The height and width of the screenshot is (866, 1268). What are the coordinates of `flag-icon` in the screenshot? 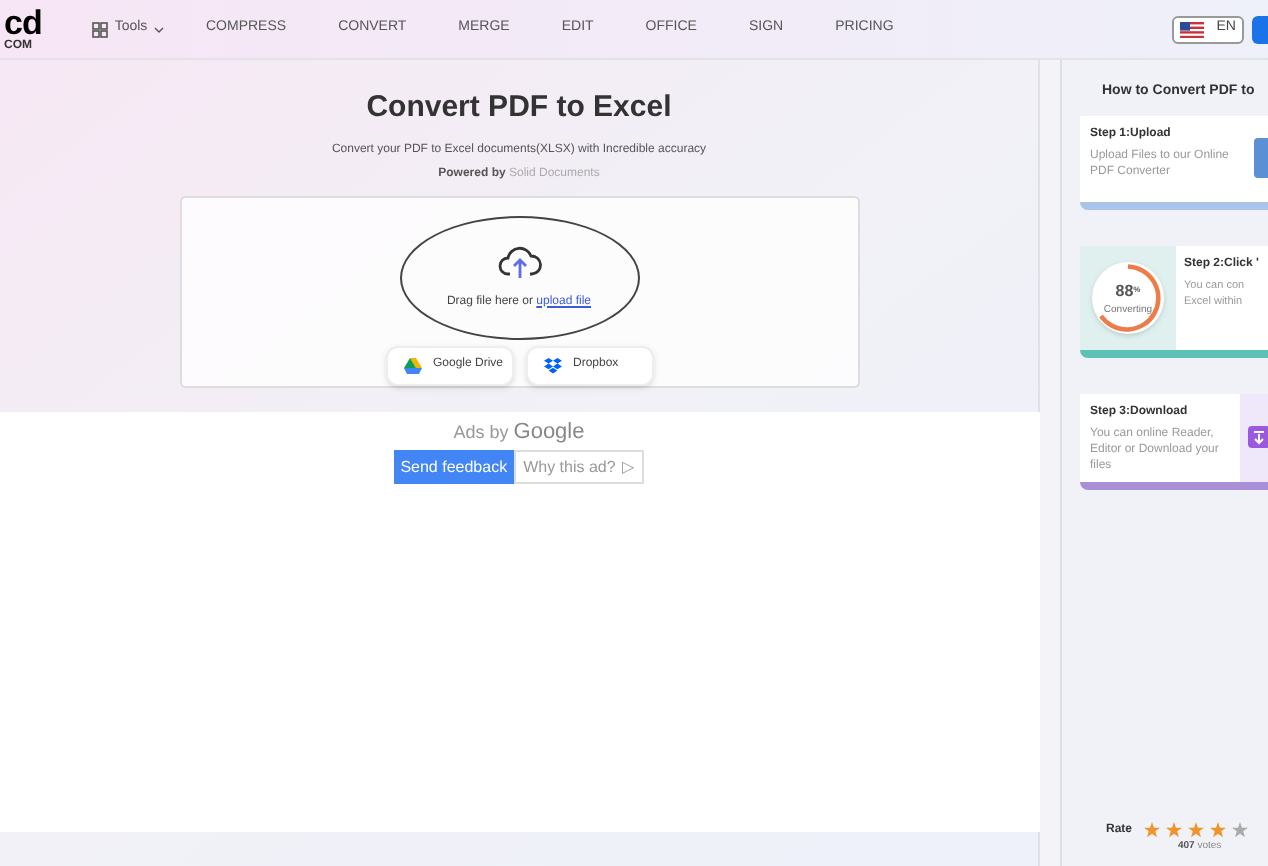 It's located at (1192, 29).